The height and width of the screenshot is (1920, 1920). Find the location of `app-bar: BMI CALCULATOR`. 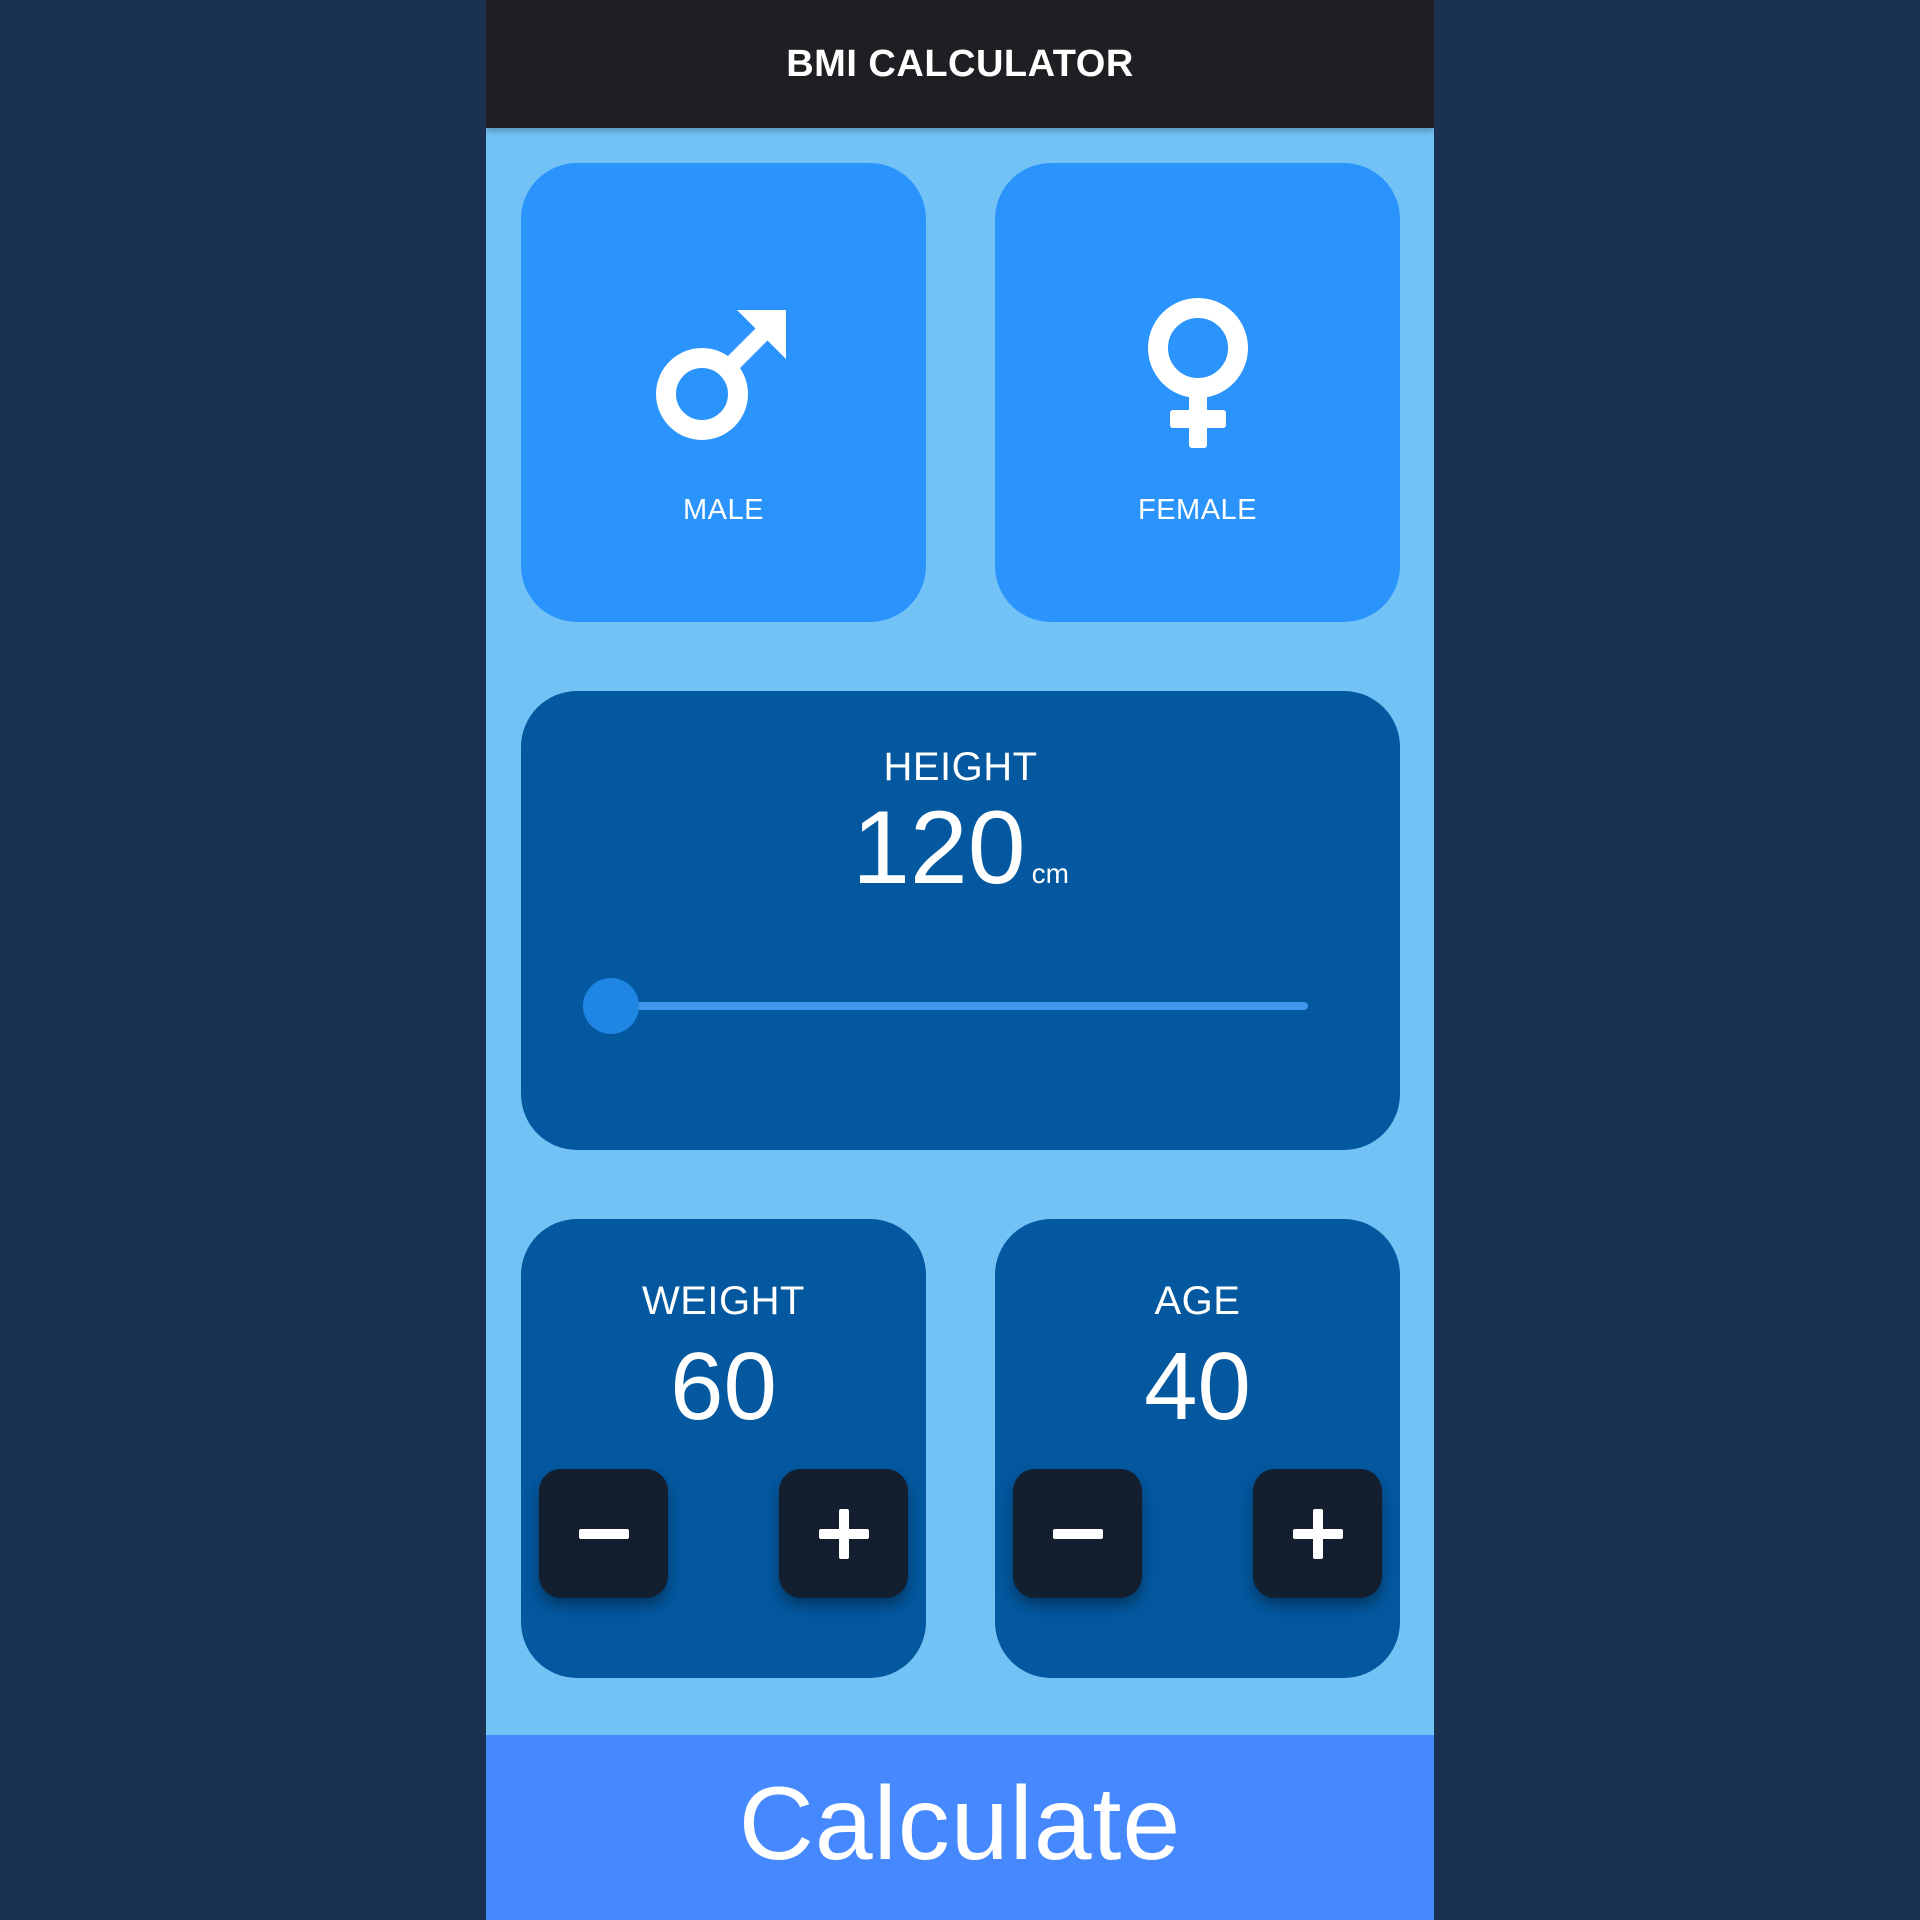

app-bar: BMI CALCULATOR is located at coordinates (960, 64).